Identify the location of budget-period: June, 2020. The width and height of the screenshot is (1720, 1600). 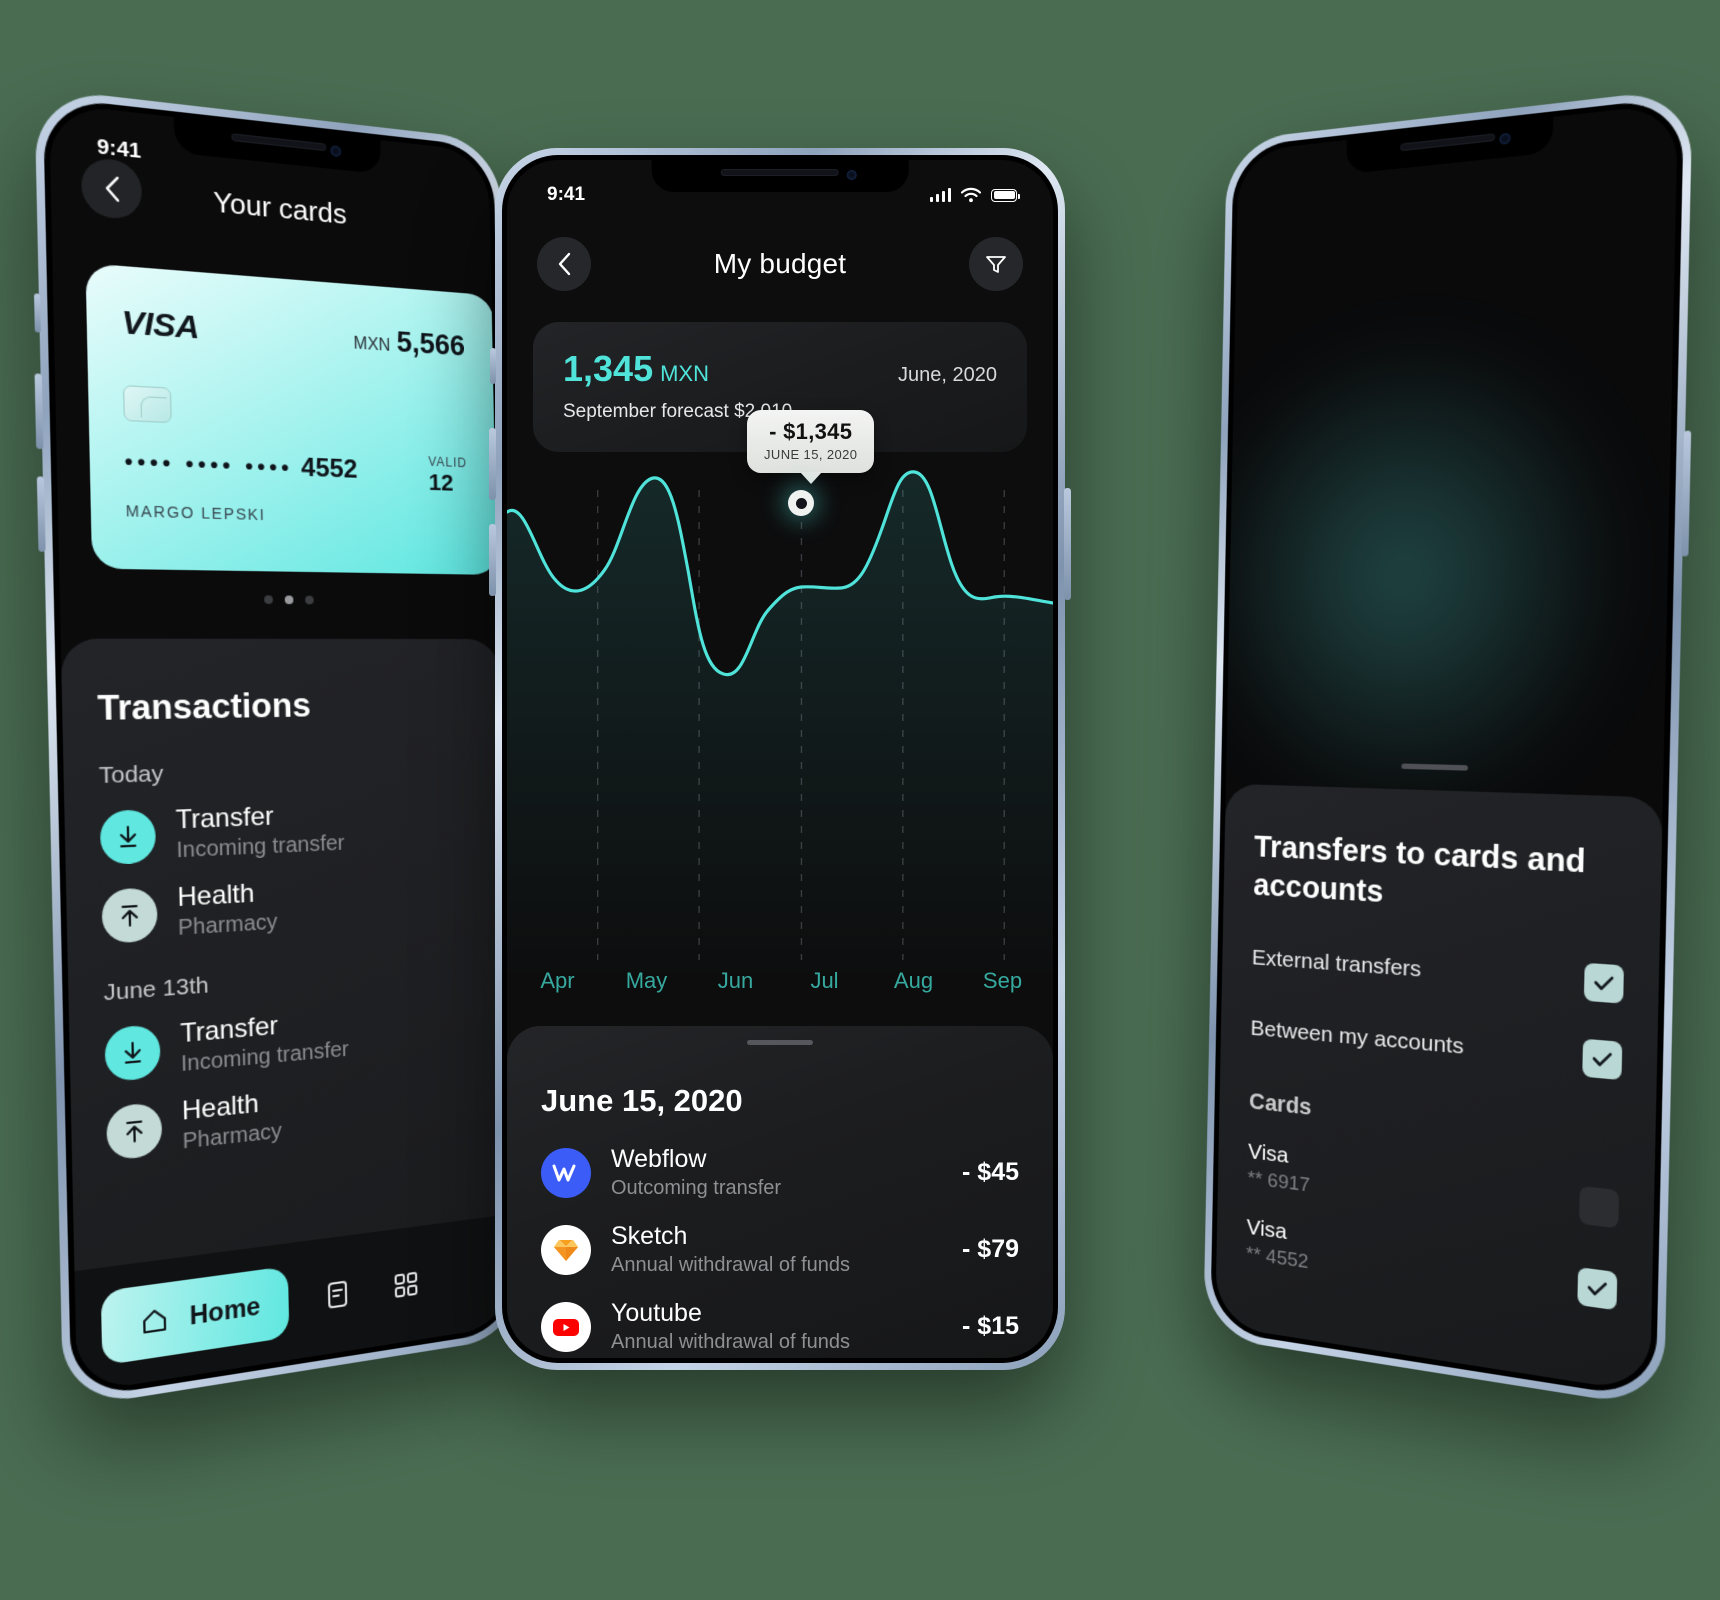
(947, 375).